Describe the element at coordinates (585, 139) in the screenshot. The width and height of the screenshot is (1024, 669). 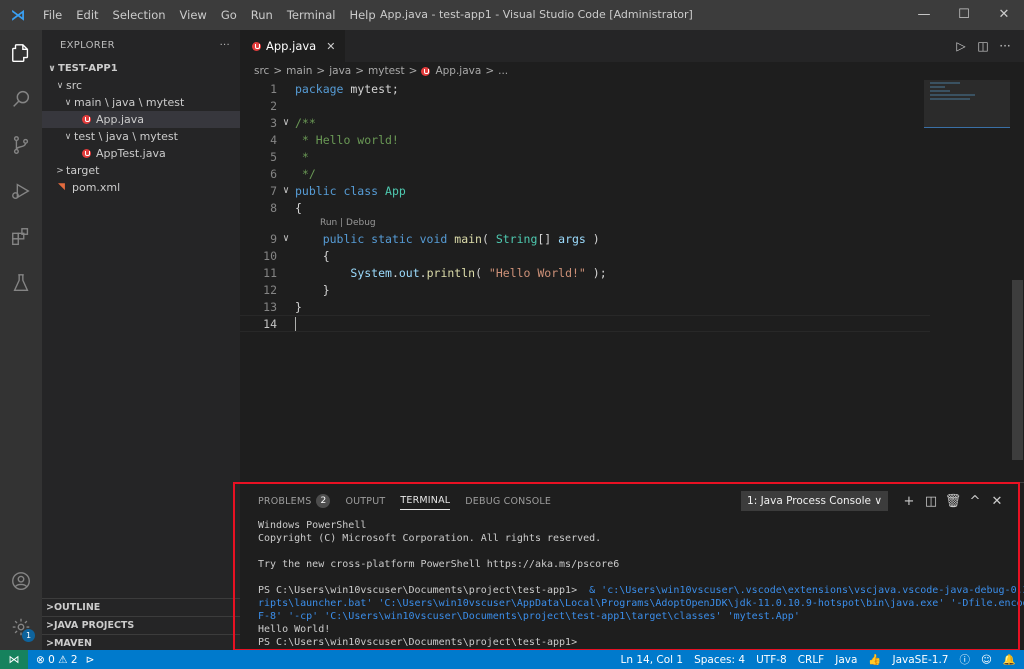
I see `code-line: 4 * Hello world!` at that location.